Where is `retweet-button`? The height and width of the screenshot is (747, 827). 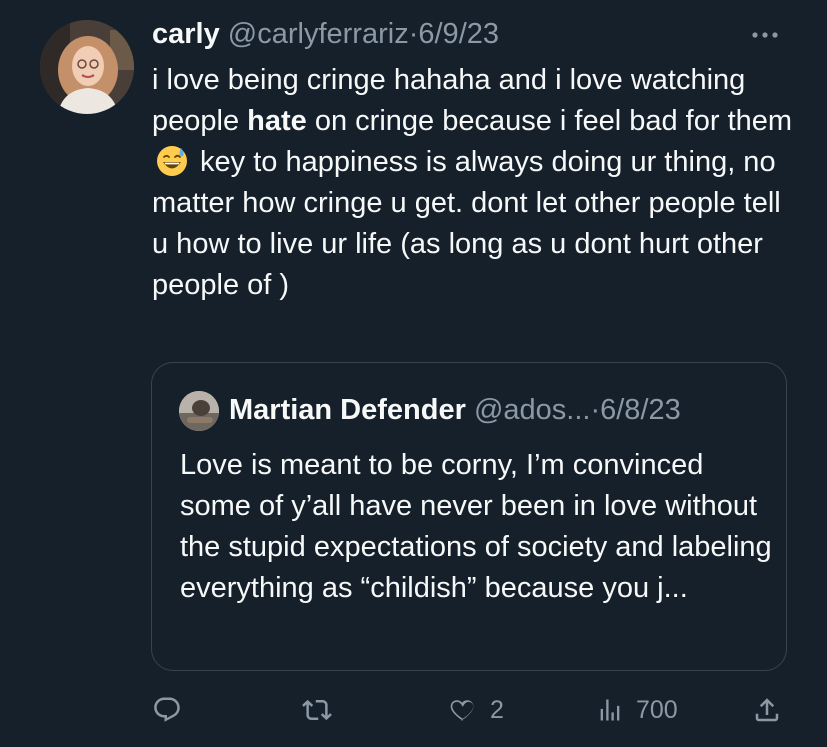 retweet-button is located at coordinates (323, 710).